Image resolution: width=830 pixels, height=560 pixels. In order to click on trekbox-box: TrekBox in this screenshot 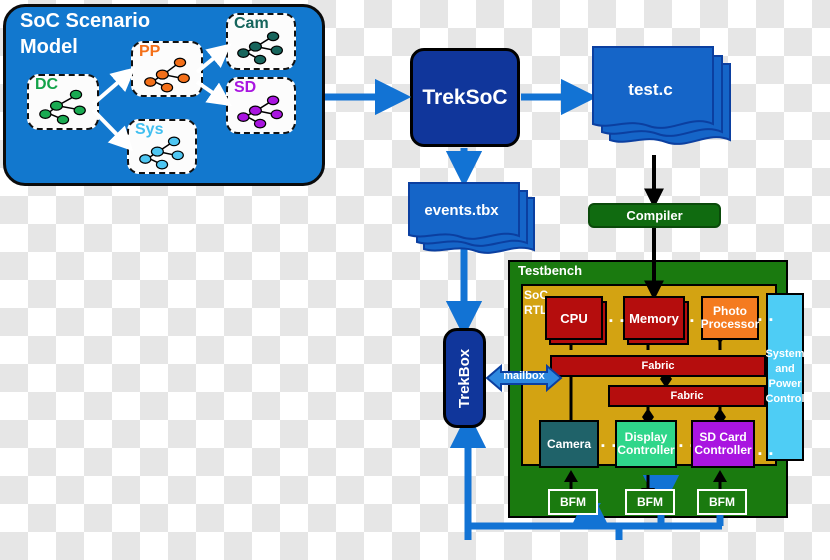, I will do `click(464, 378)`.